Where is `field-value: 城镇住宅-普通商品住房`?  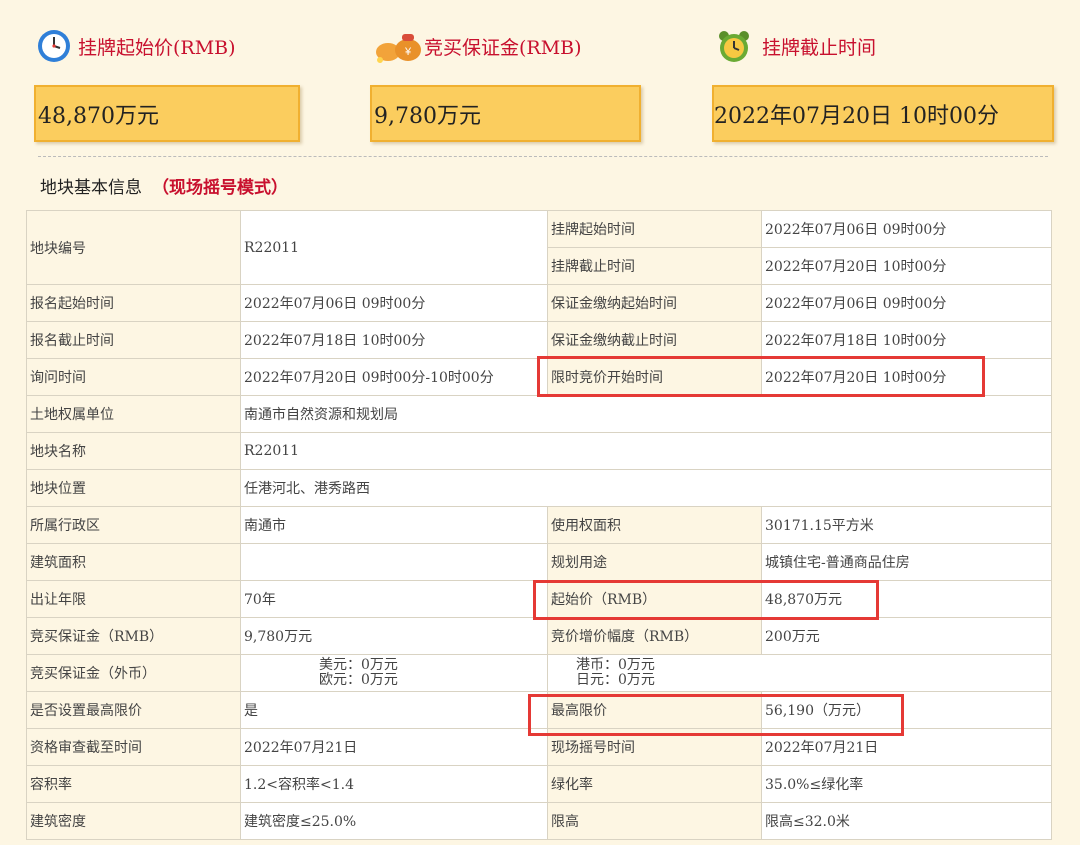
field-value: 城镇住宅-普通商品住房 is located at coordinates (906, 562).